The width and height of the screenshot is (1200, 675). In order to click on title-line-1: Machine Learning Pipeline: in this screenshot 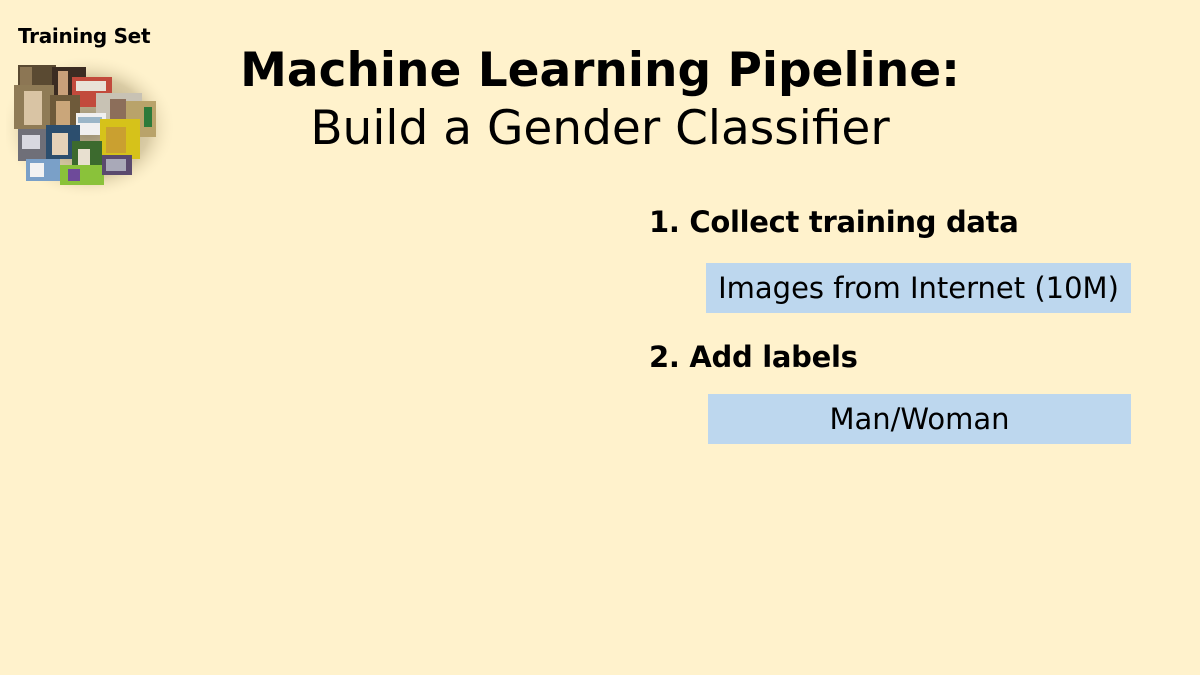, I will do `click(600, 70)`.